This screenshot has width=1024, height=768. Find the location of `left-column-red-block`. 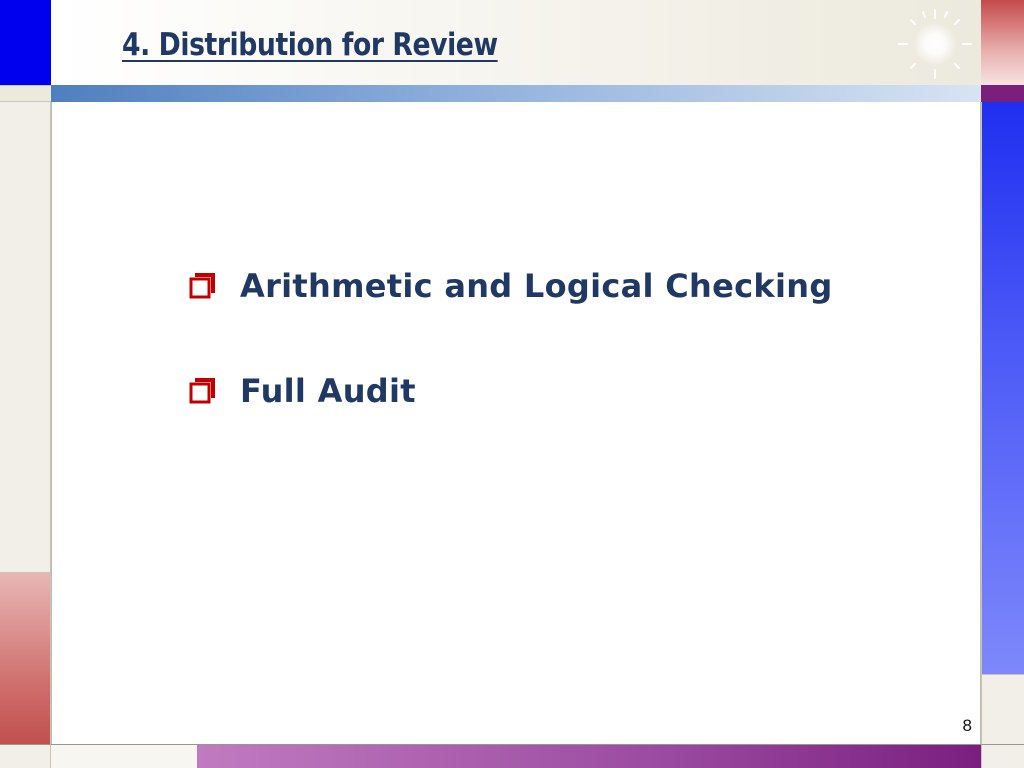

left-column-red-block is located at coordinates (25, 658).